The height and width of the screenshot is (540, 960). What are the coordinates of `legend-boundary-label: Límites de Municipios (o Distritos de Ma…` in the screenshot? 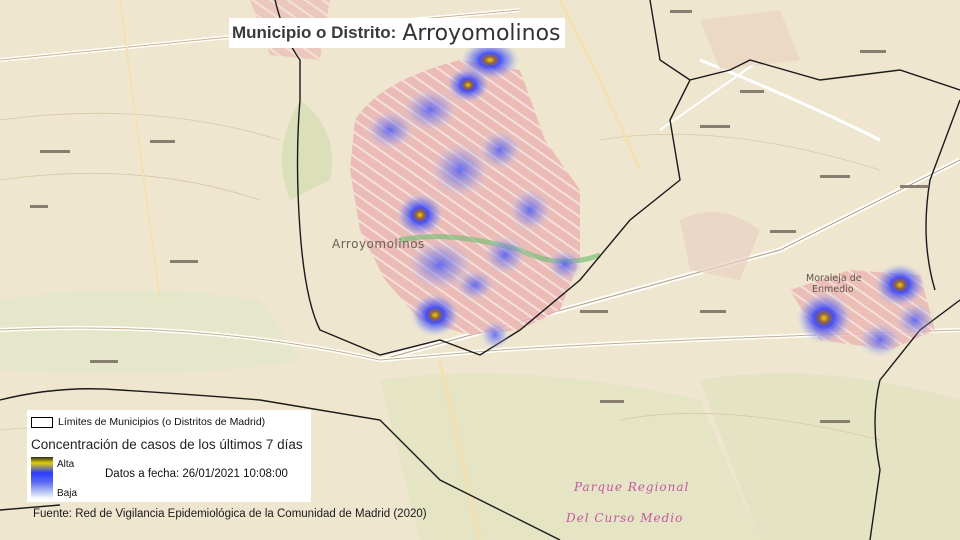 It's located at (162, 422).